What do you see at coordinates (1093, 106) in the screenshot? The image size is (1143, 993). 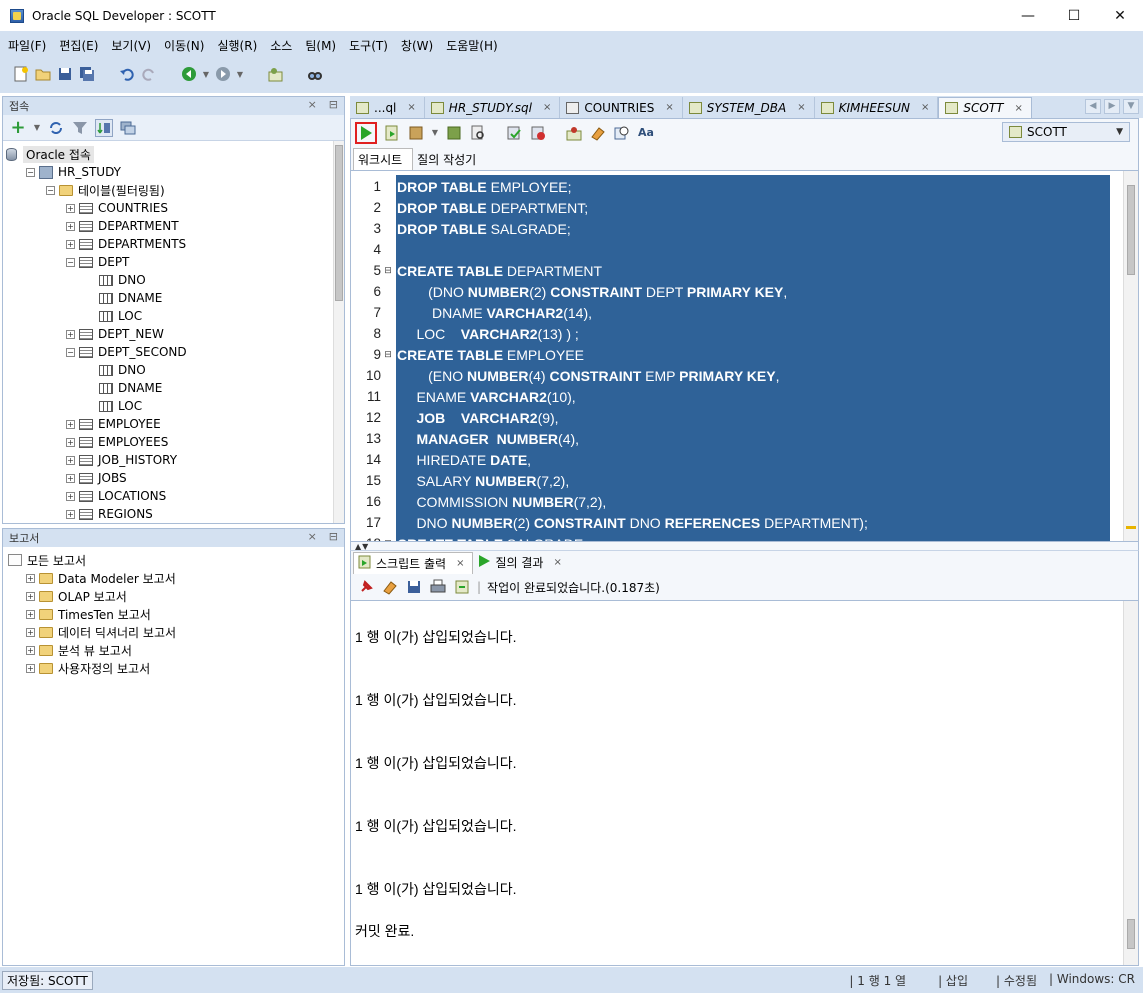 I see `tab-scroll-left-icon: ◀` at bounding box center [1093, 106].